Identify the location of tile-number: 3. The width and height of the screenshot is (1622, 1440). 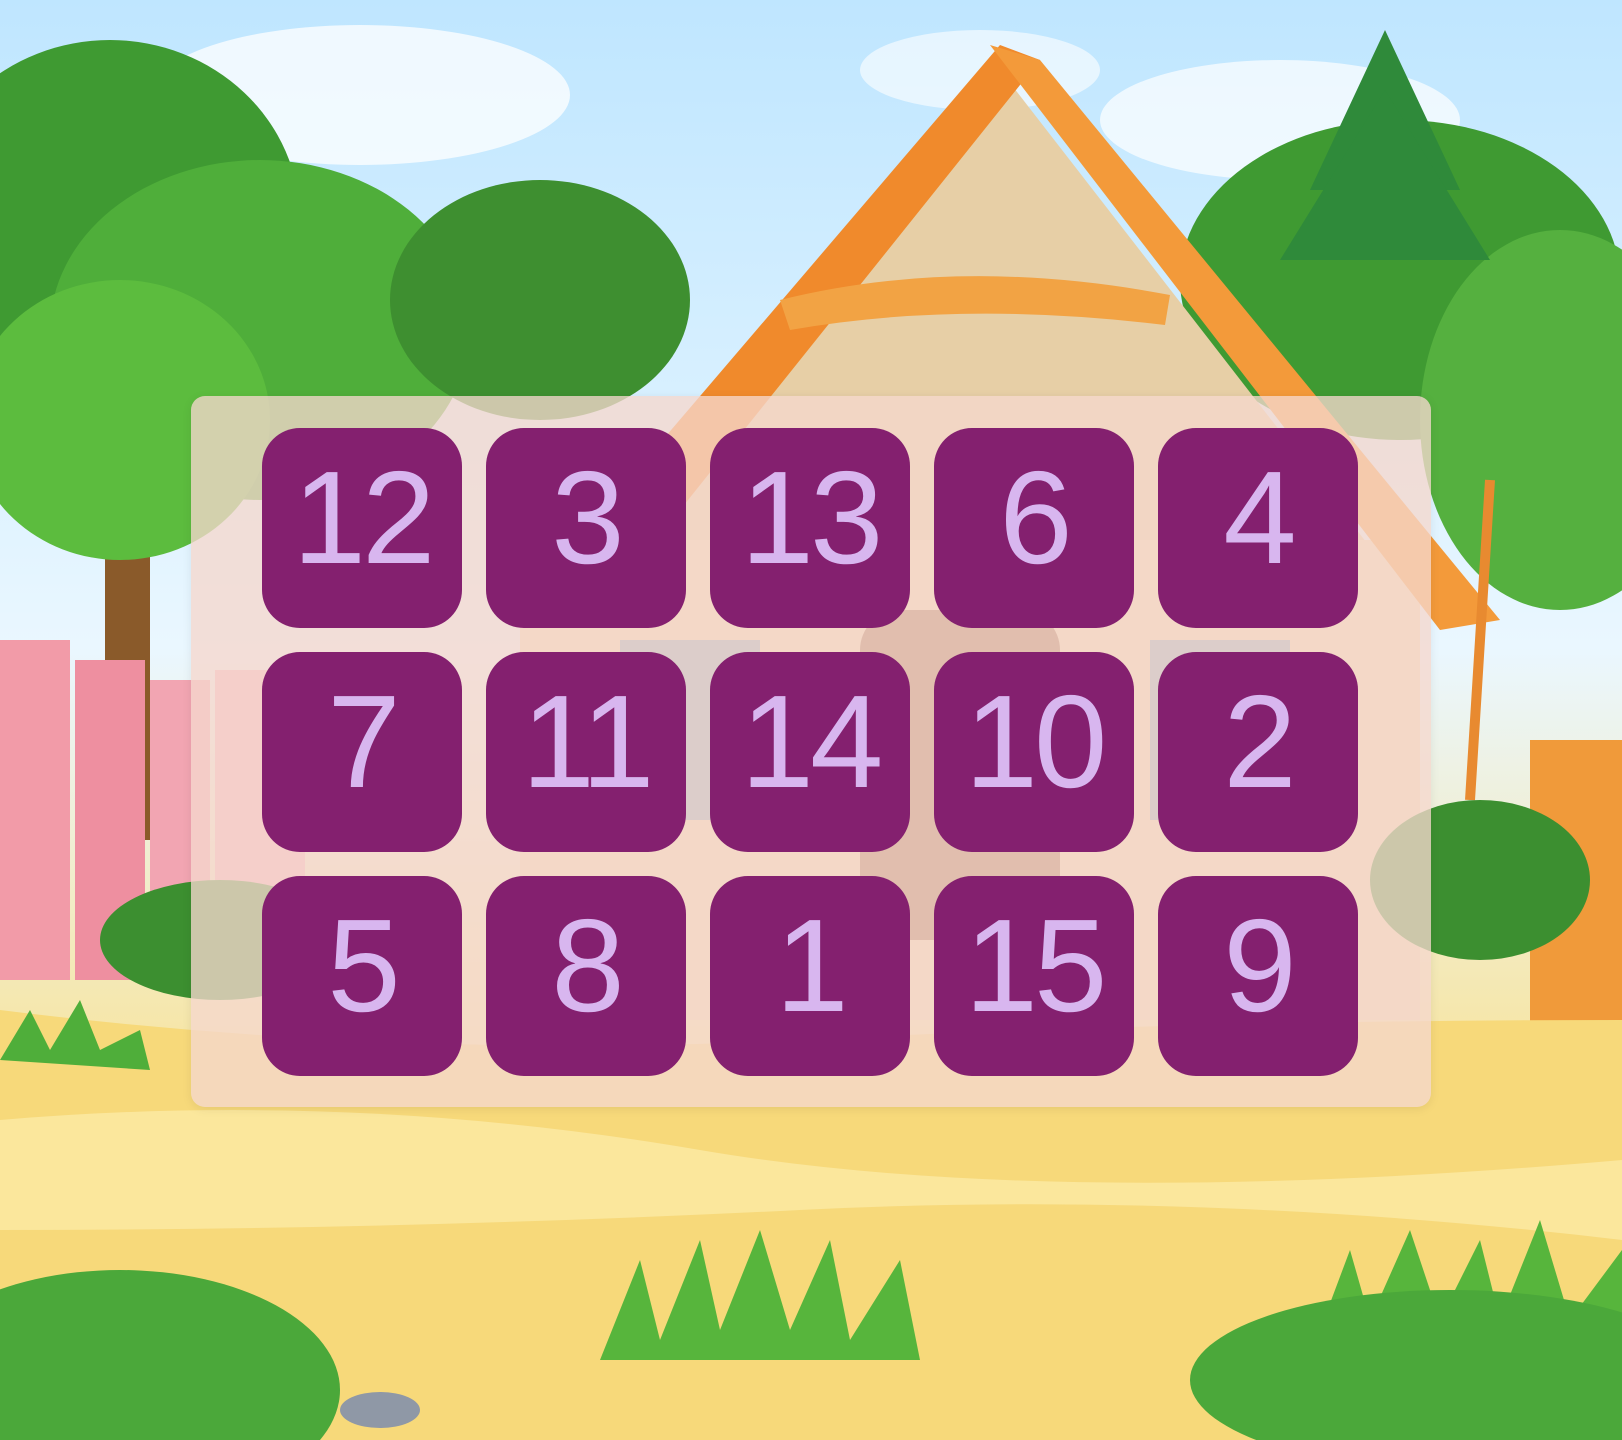
(587, 517).